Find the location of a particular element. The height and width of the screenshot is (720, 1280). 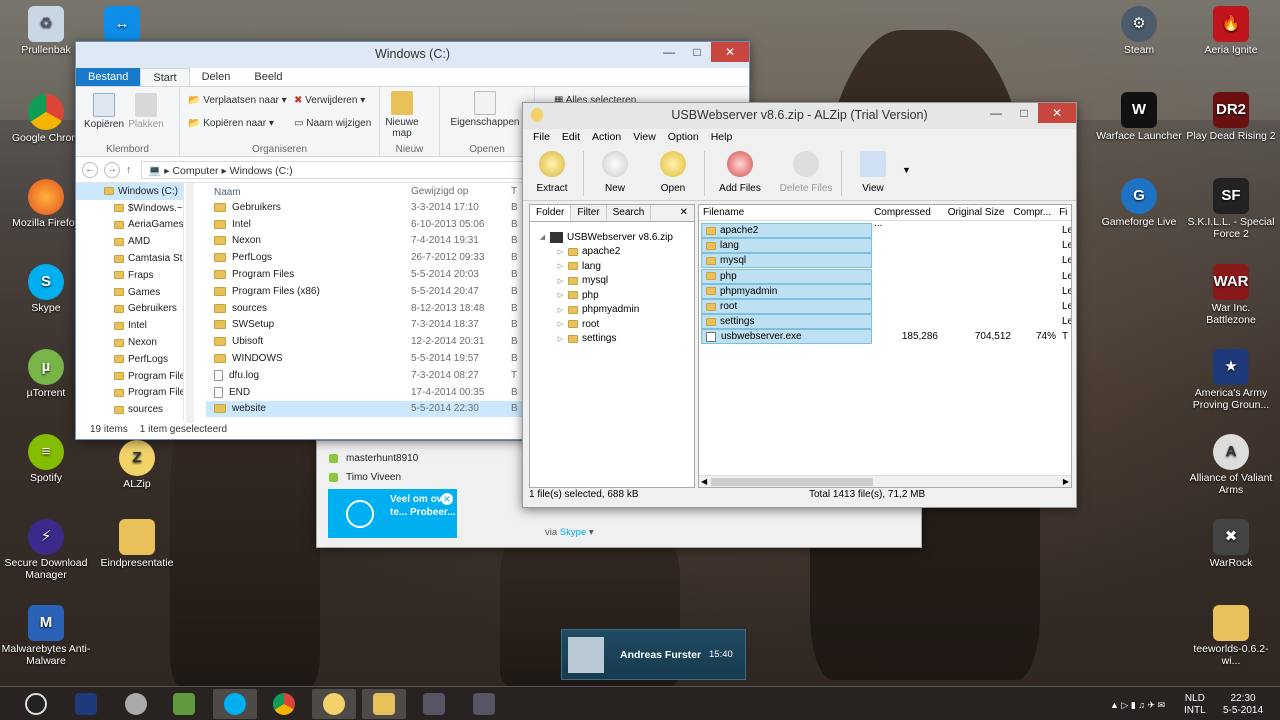

nav-item: Nexon is located at coordinates (129, 342).